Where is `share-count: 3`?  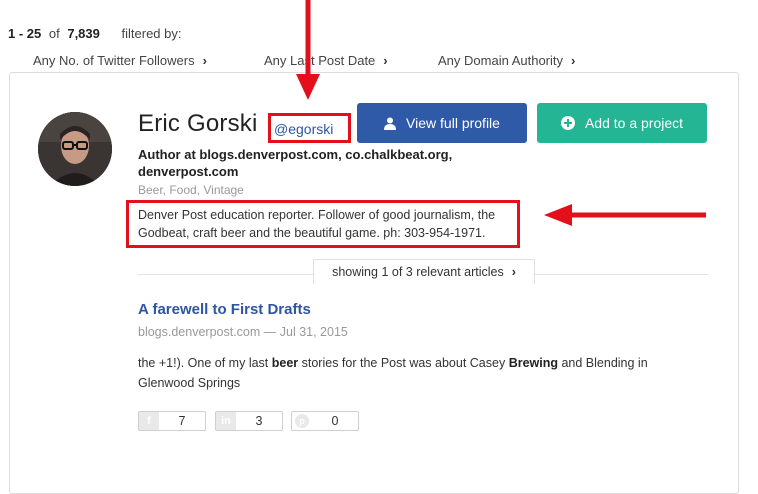
share-count: 3 is located at coordinates (259, 421).